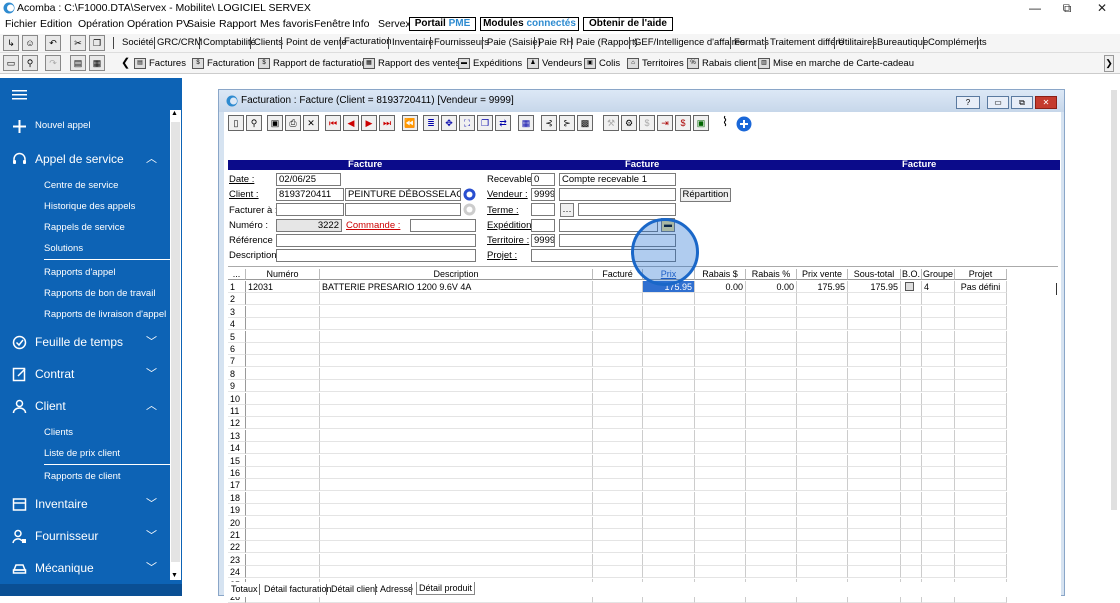 The image size is (1120, 603). I want to click on menu-rapport: Rapport, so click(237, 24).